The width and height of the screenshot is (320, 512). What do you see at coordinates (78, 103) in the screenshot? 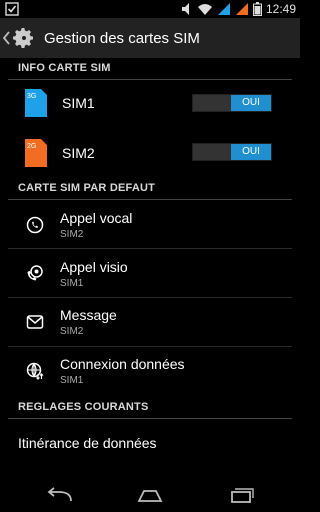
I see `sim1-name: SIM1` at bounding box center [78, 103].